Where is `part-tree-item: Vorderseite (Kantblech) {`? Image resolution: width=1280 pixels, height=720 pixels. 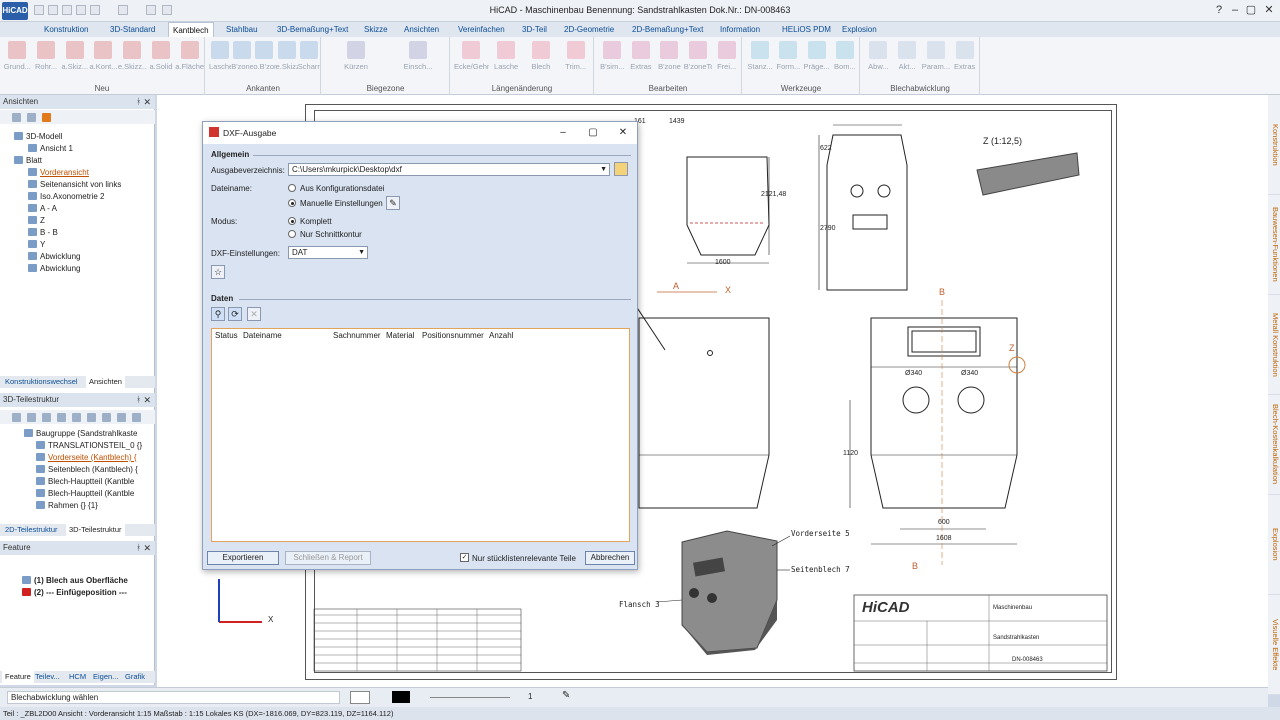 part-tree-item: Vorderseite (Kantblech) { is located at coordinates (86, 458).